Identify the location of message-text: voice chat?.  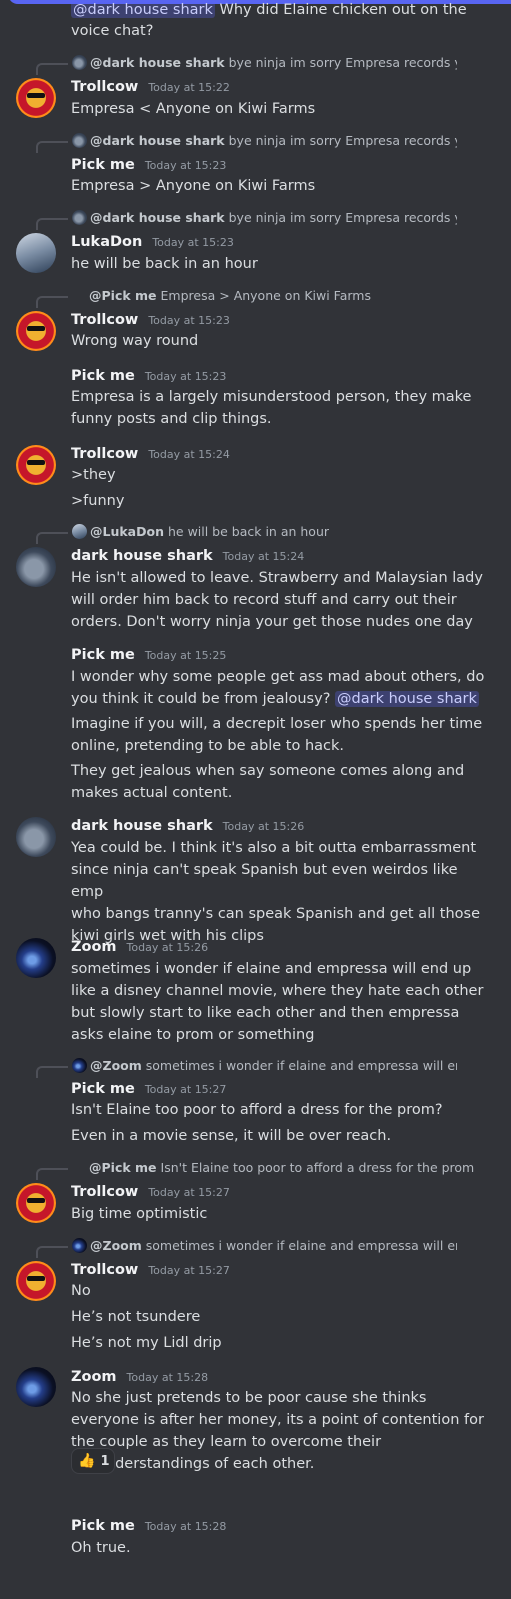
(112, 31).